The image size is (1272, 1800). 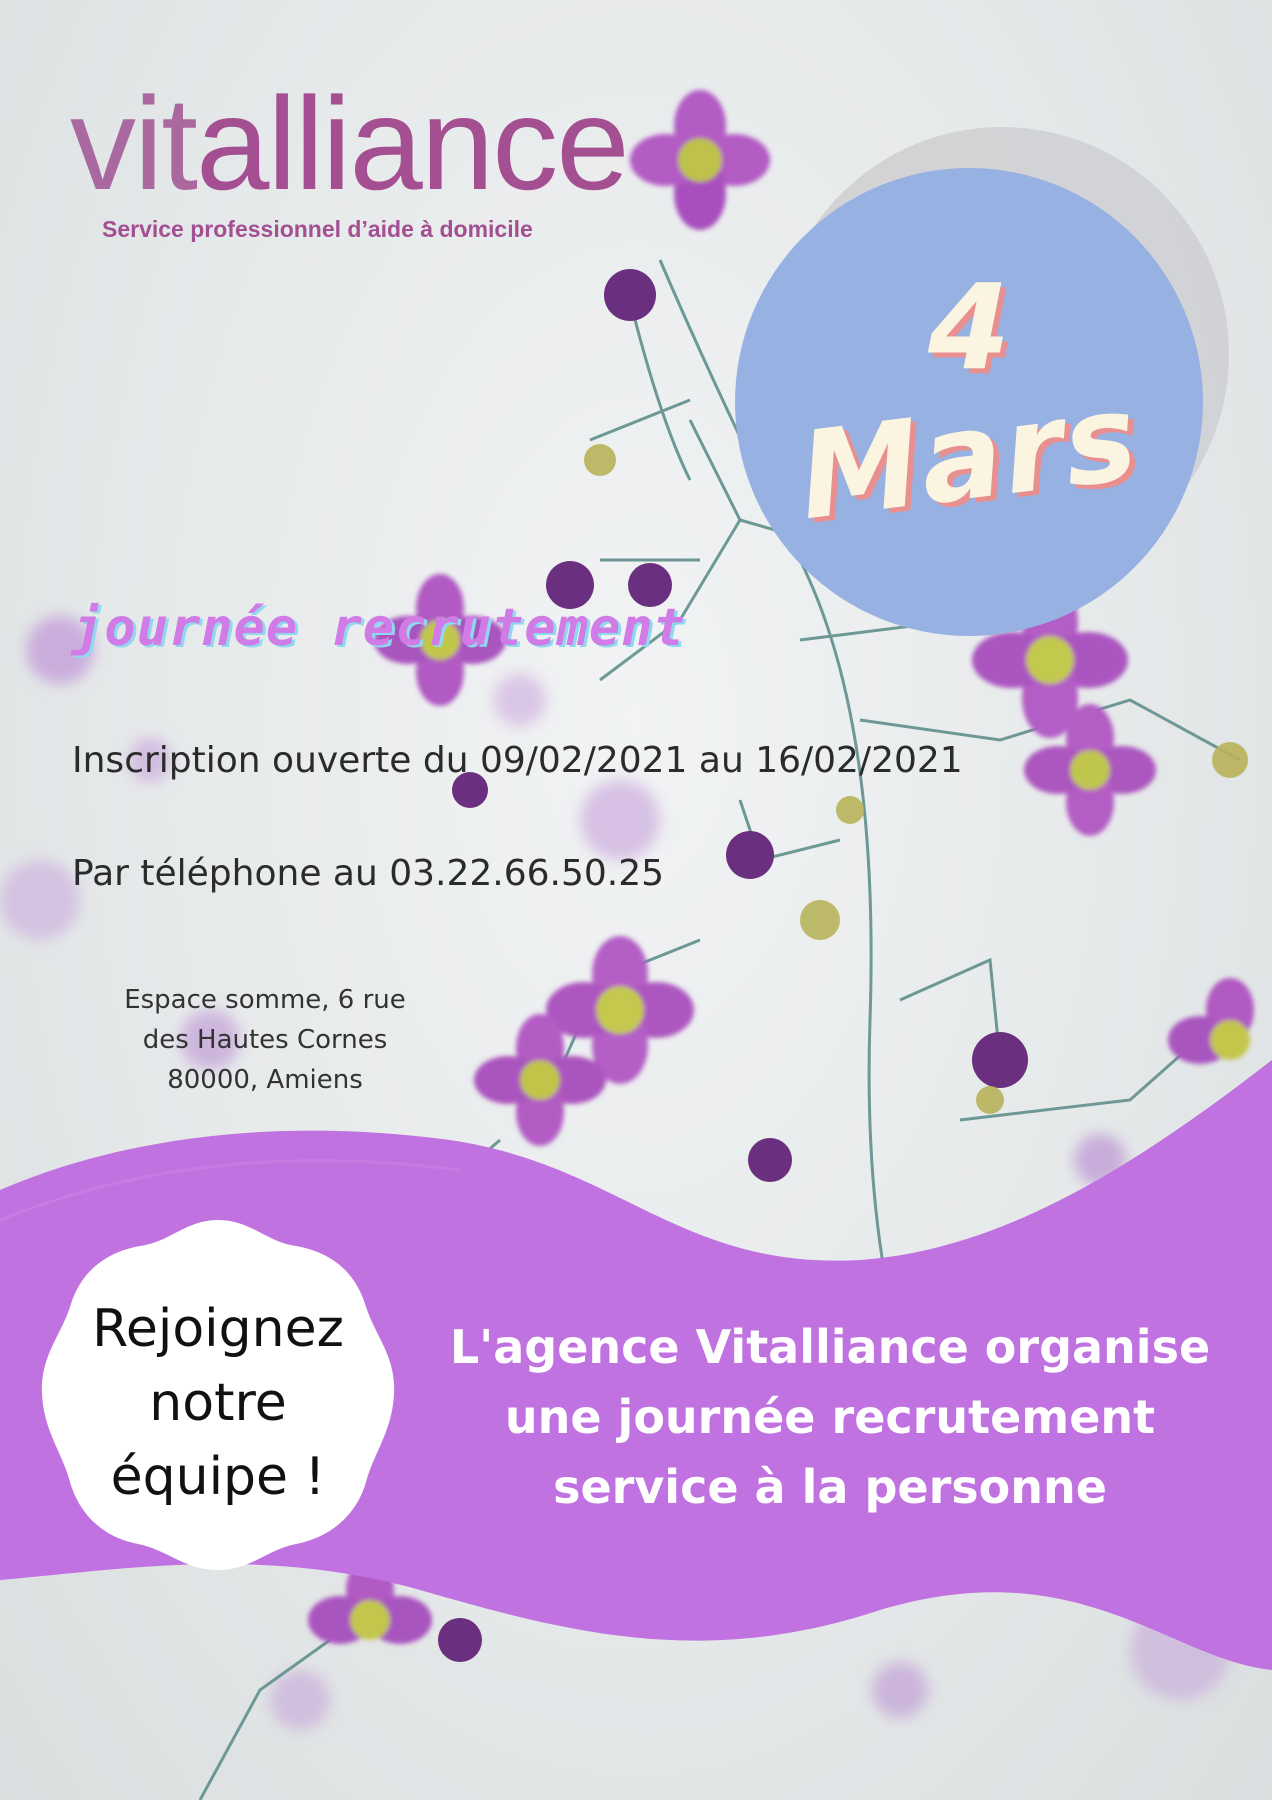 I want to click on badge-line-3: équipe !, so click(x=218, y=1477).